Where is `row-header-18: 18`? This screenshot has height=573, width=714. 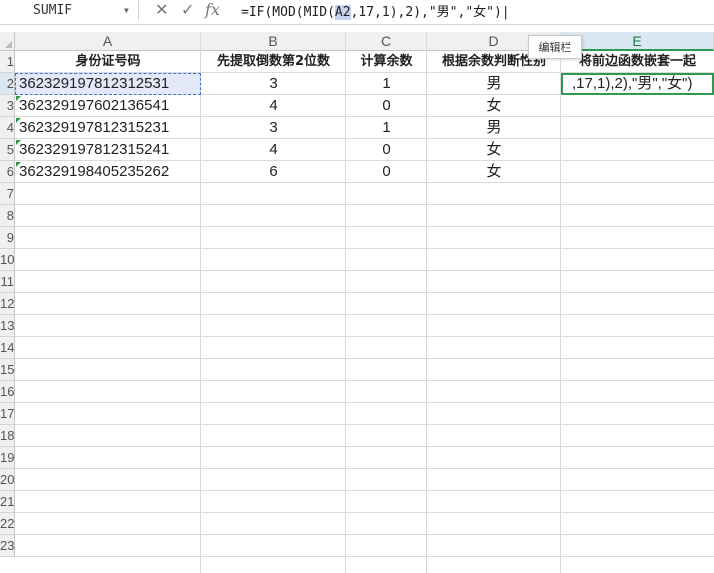 row-header-18: 18 is located at coordinates (7, 436).